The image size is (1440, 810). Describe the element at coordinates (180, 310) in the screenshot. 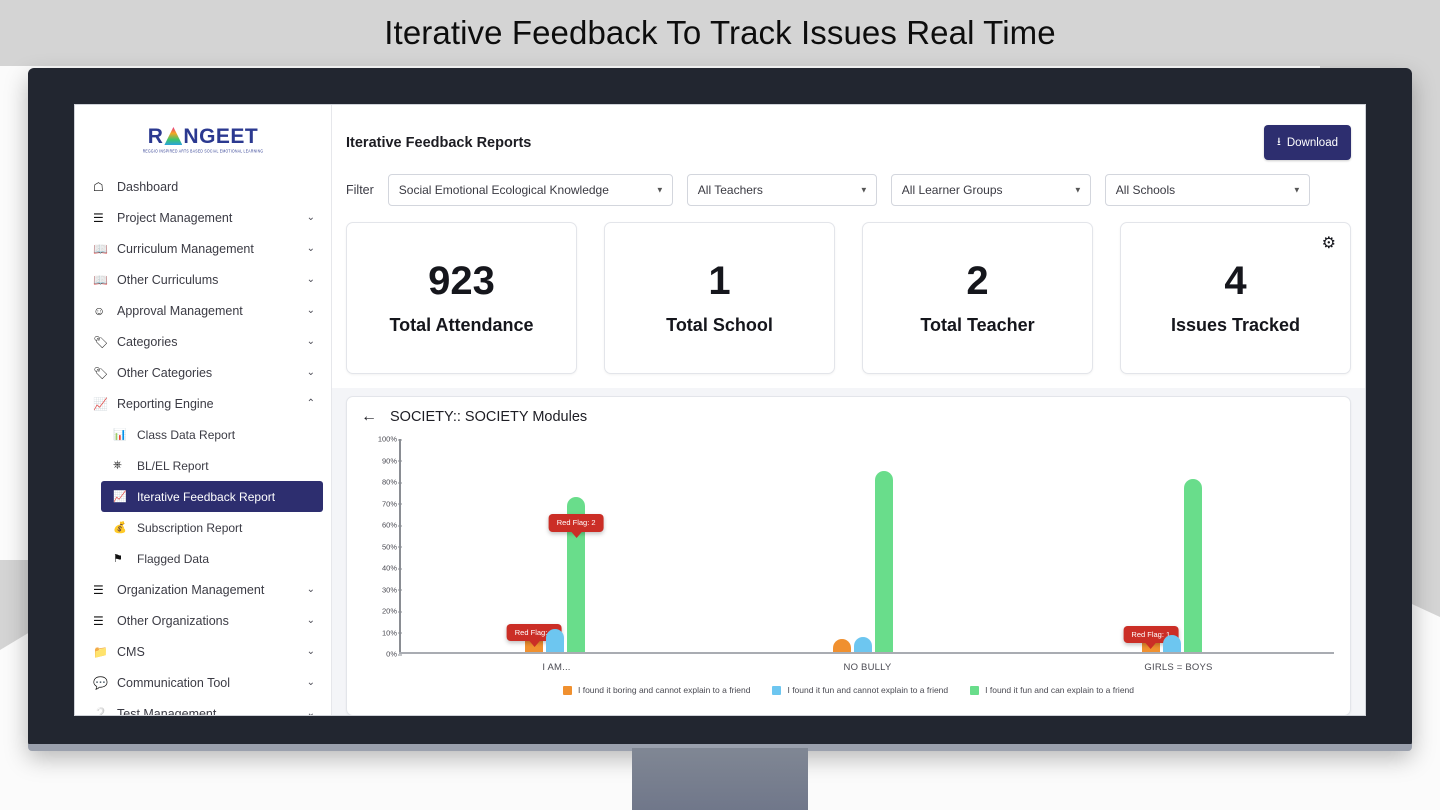

I see `sidebar-item-label: Approval Management` at that location.